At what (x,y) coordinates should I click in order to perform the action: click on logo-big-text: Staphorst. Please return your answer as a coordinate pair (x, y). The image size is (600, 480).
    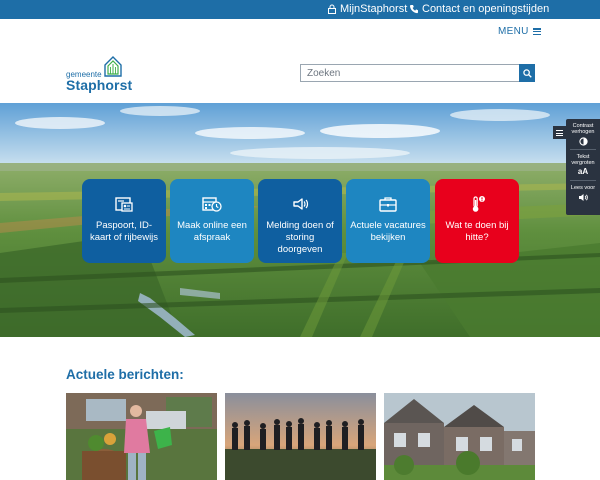
    Looking at the image, I should click on (99, 85).